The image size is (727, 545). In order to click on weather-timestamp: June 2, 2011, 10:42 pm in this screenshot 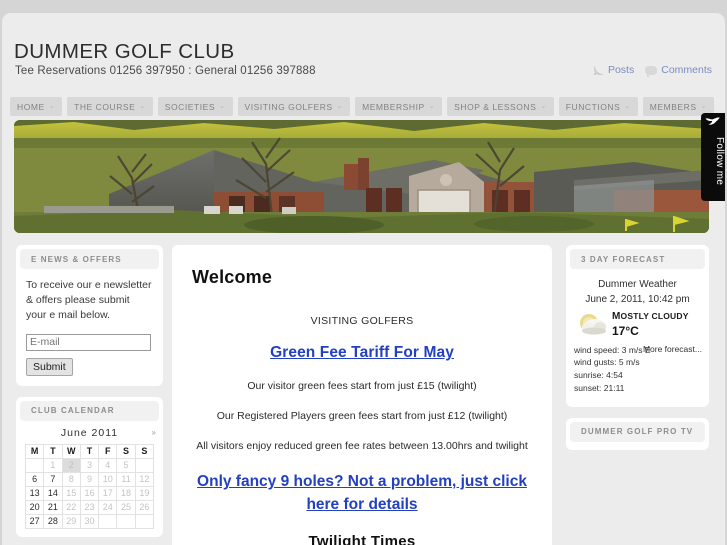, I will do `click(637, 299)`.